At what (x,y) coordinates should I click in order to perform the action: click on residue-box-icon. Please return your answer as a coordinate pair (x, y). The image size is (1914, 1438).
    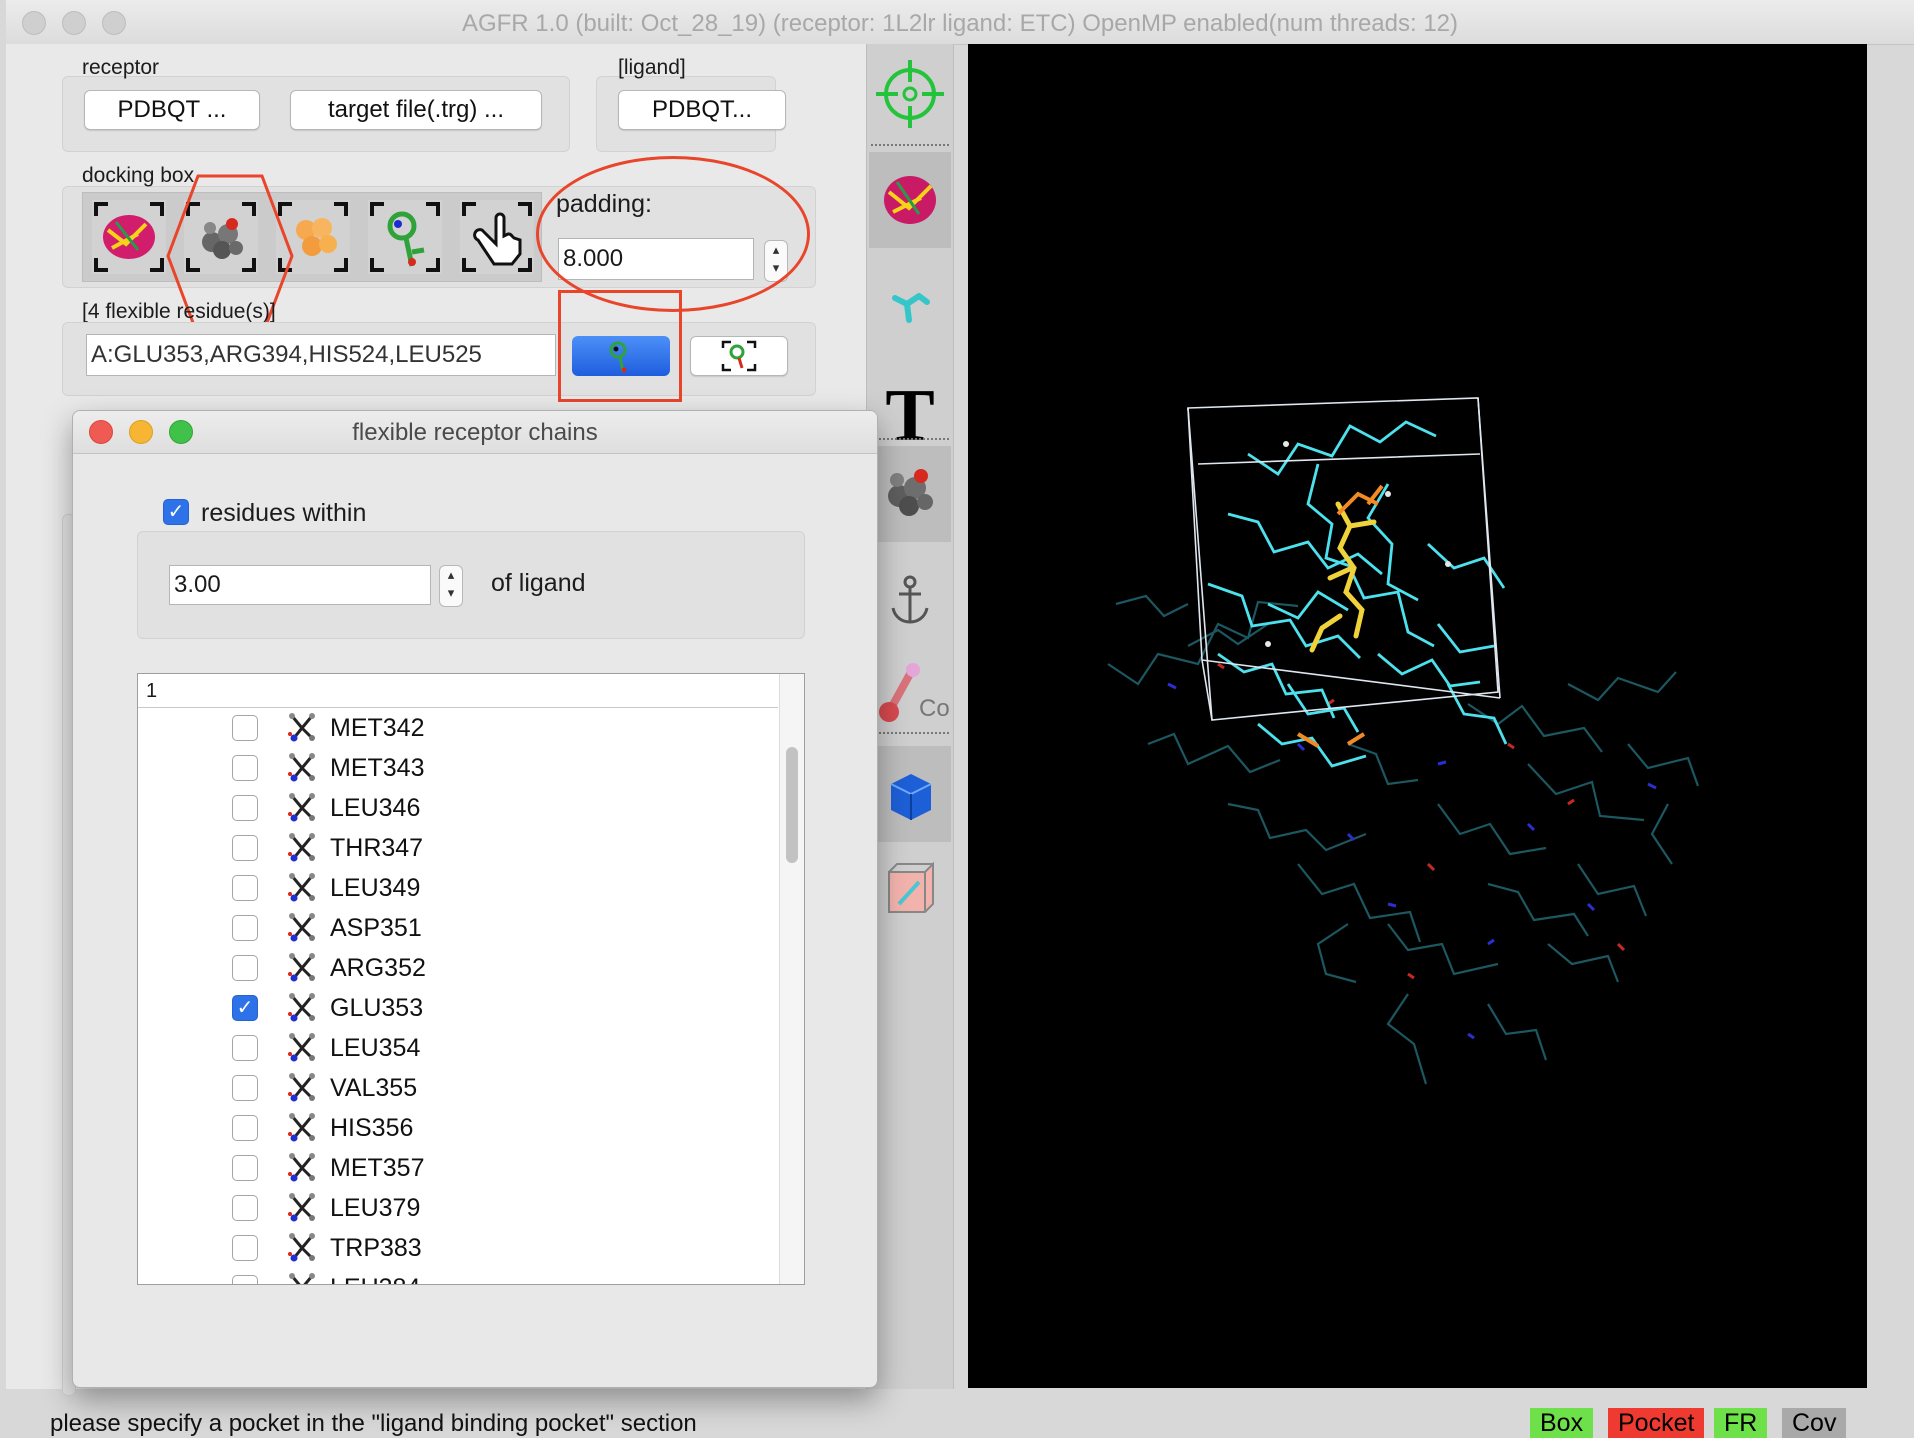
    Looking at the image, I should click on (739, 356).